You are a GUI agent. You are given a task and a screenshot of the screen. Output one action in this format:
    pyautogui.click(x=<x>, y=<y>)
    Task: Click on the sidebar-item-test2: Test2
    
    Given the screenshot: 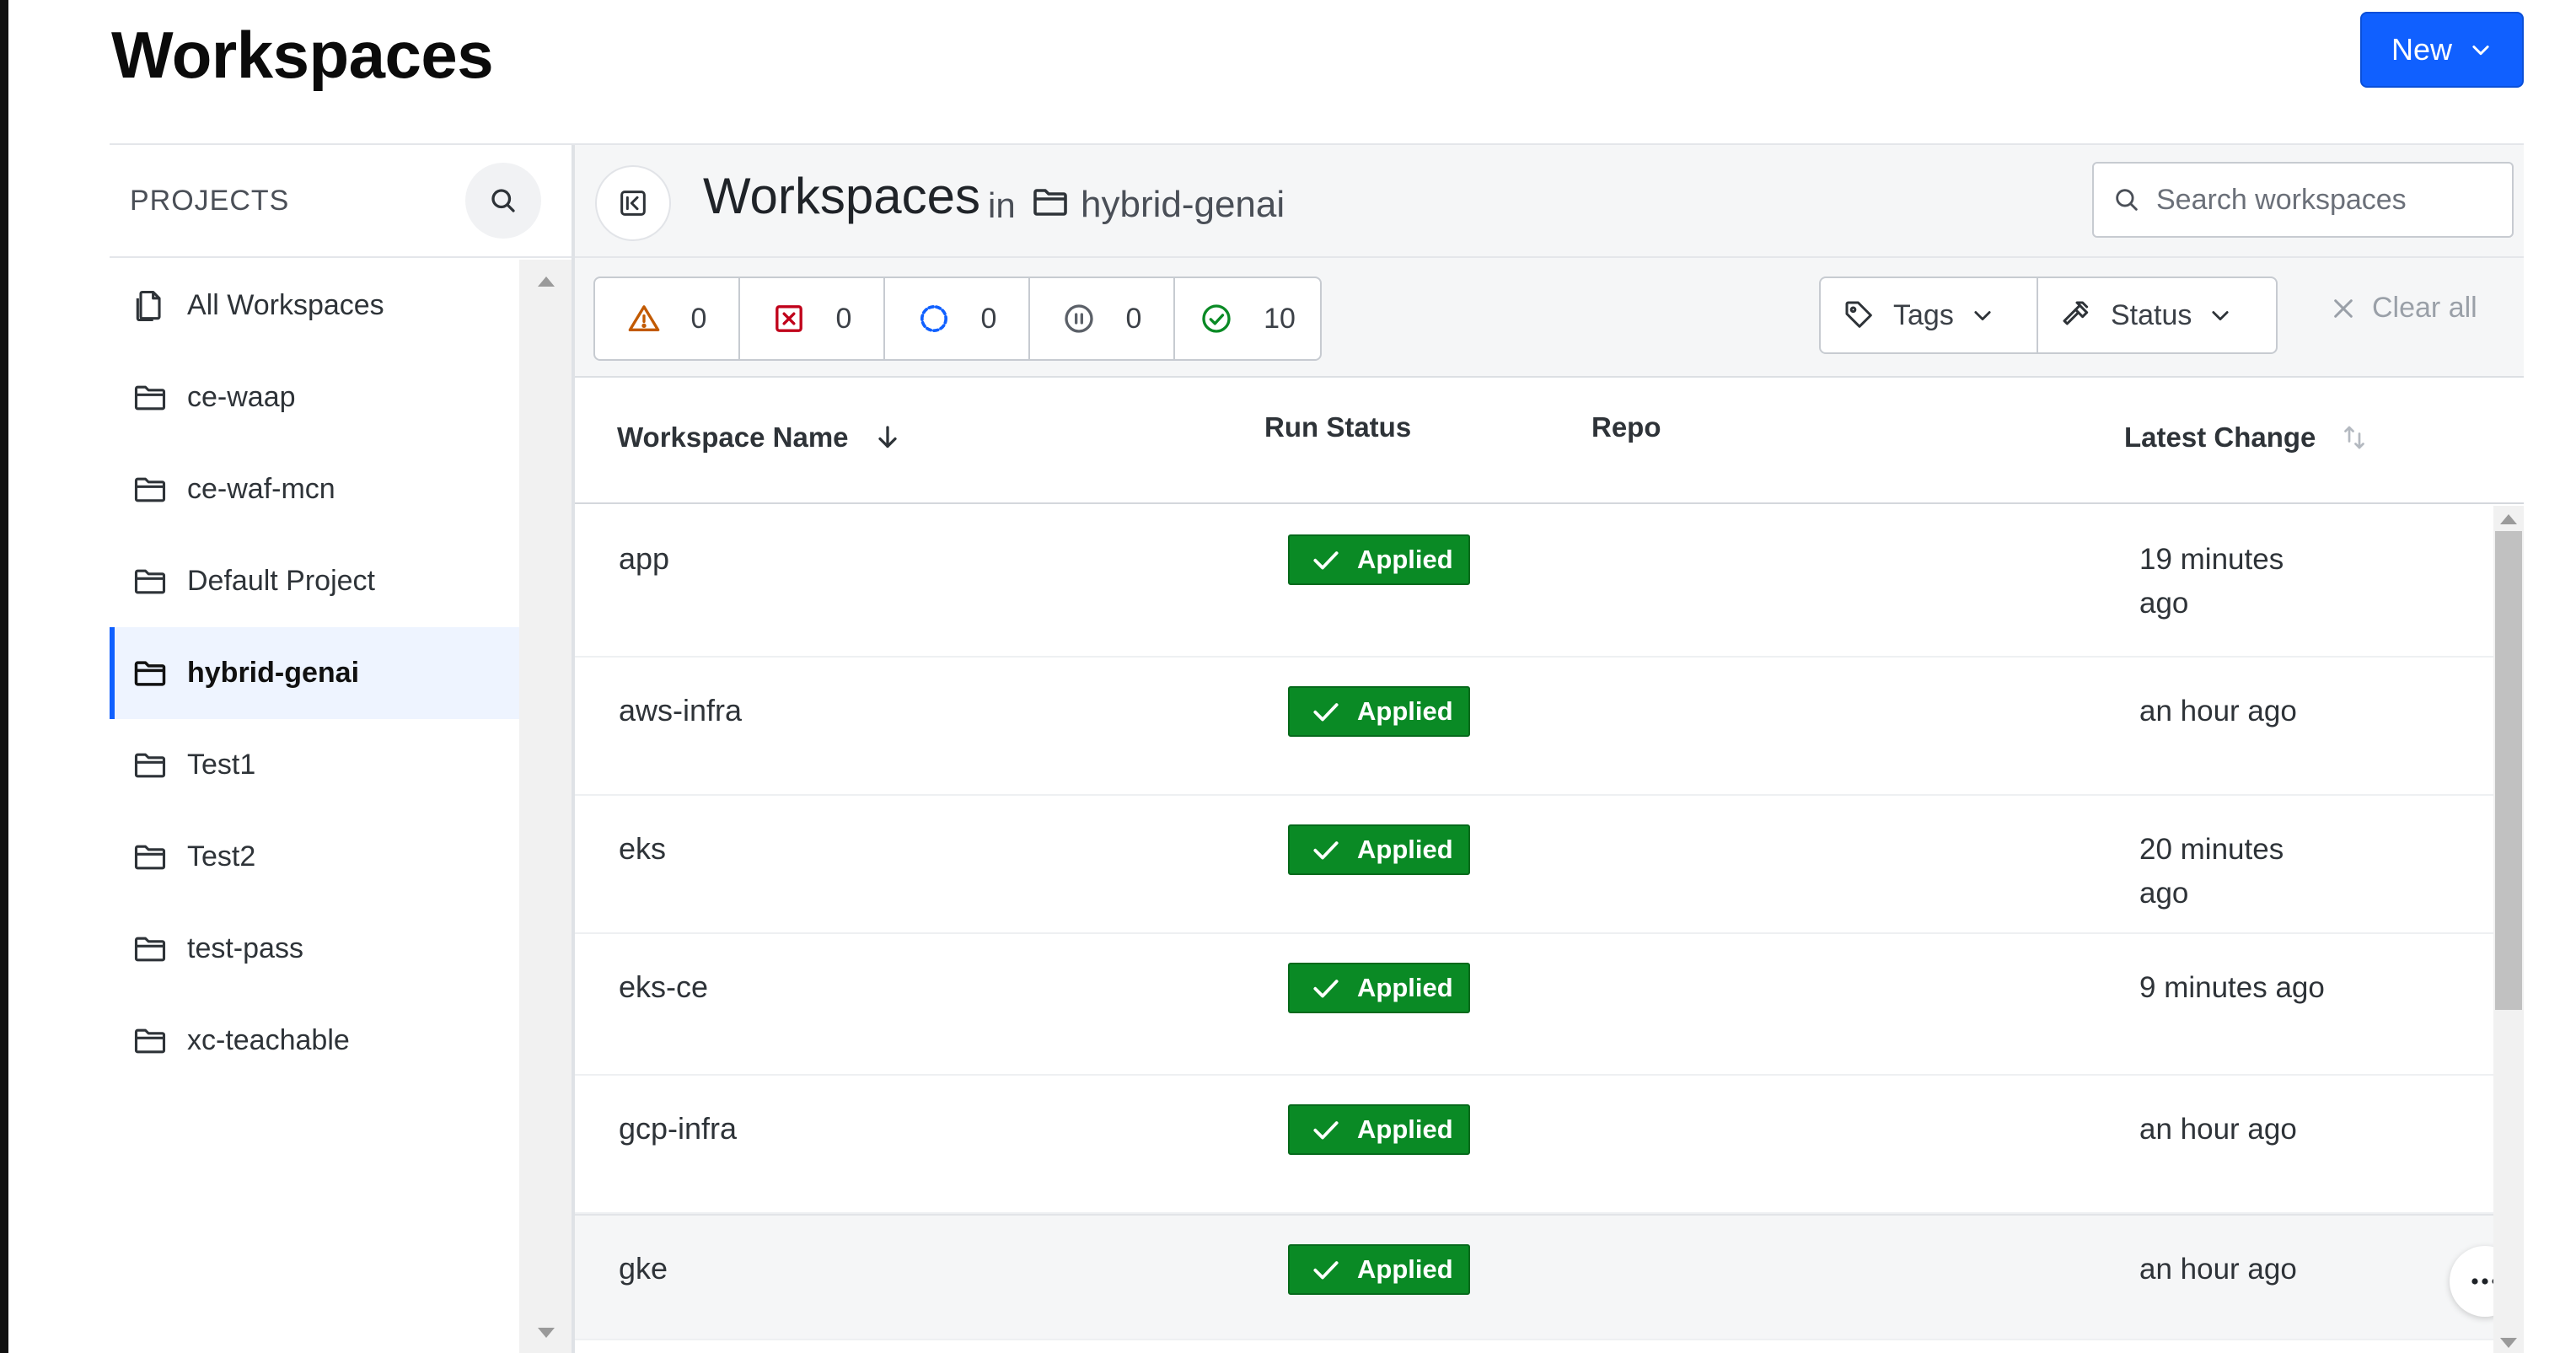 What is the action you would take?
    pyautogui.click(x=314, y=857)
    